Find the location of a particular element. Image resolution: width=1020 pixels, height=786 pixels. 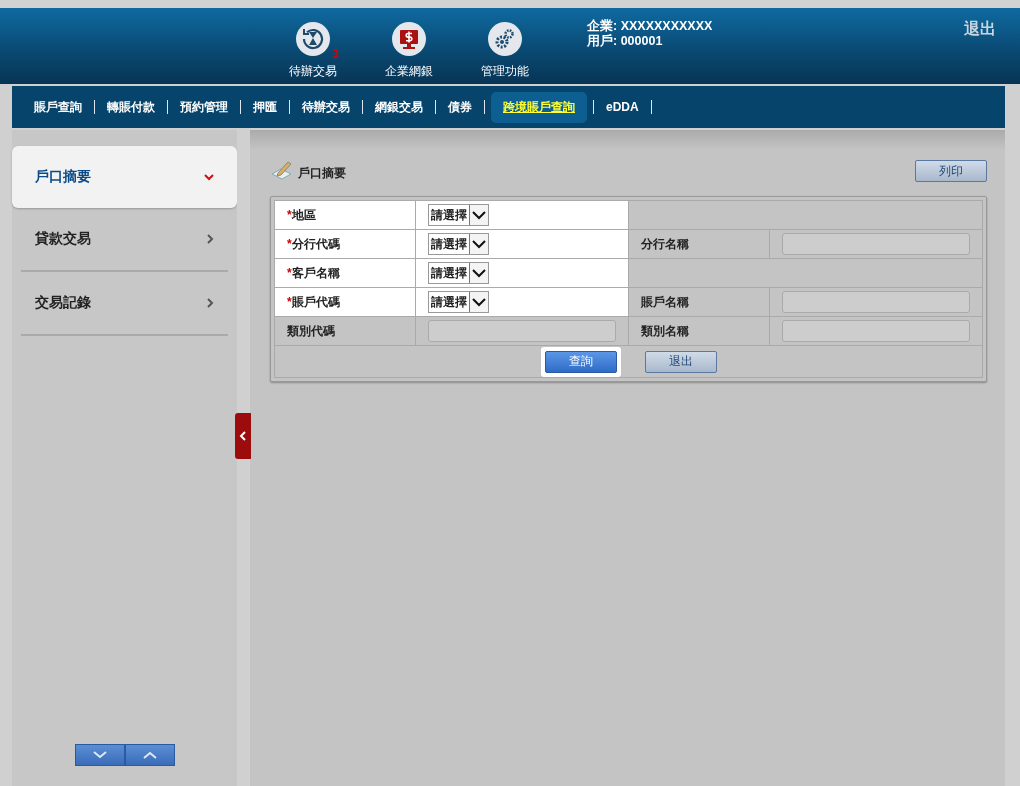

exit-button: 退出 is located at coordinates (680, 361).